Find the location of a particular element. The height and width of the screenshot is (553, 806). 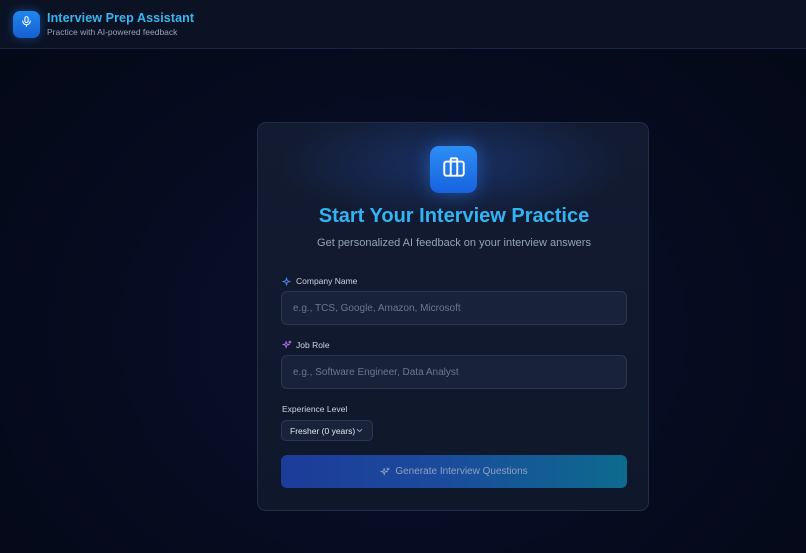

card-icon-badge is located at coordinates (453, 169).